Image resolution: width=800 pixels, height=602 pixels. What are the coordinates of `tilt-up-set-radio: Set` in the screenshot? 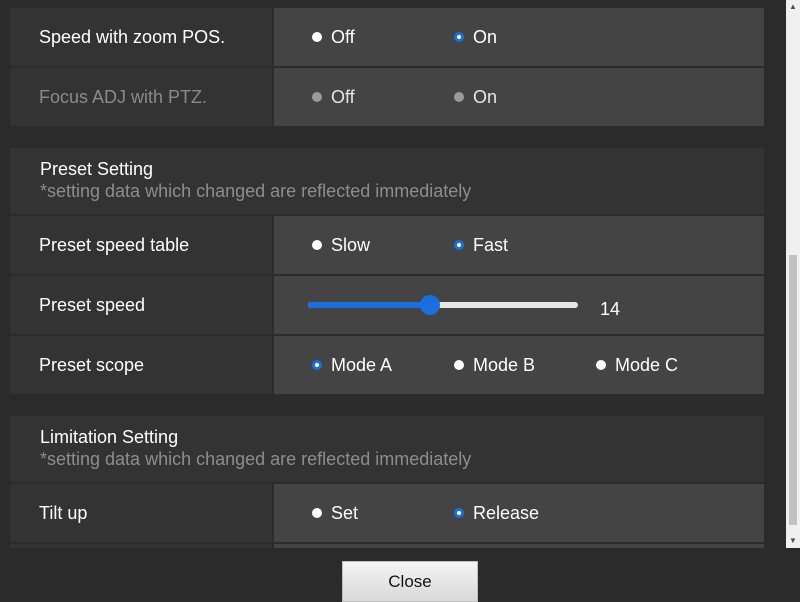 It's located at (335, 513).